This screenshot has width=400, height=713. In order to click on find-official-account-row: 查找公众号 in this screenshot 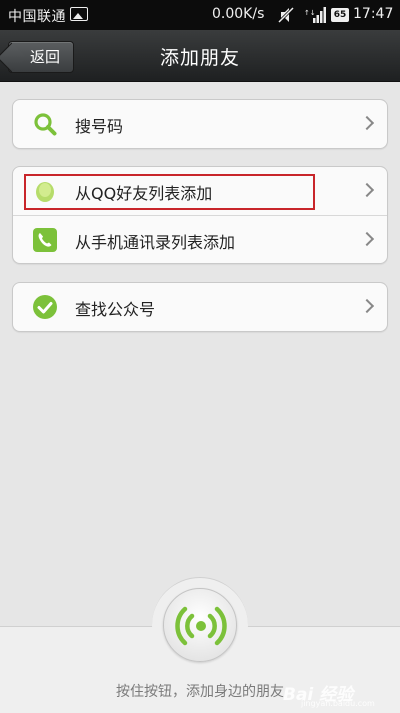, I will do `click(200, 307)`.